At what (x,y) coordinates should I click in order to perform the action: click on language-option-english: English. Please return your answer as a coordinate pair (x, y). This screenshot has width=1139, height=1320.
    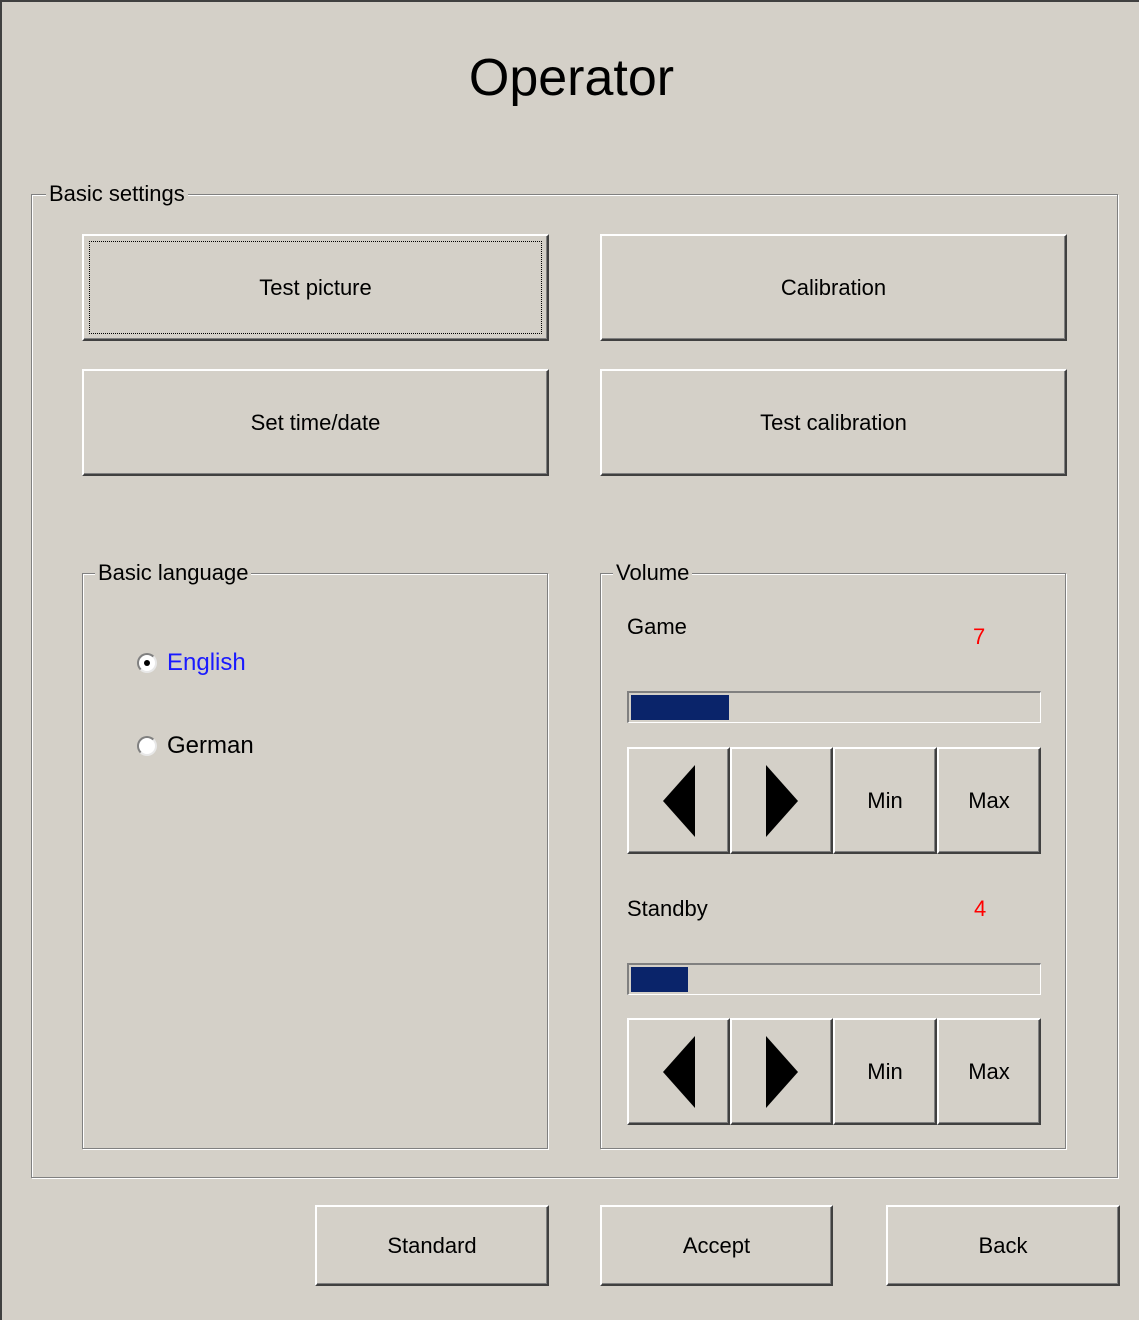
    Looking at the image, I should click on (191, 663).